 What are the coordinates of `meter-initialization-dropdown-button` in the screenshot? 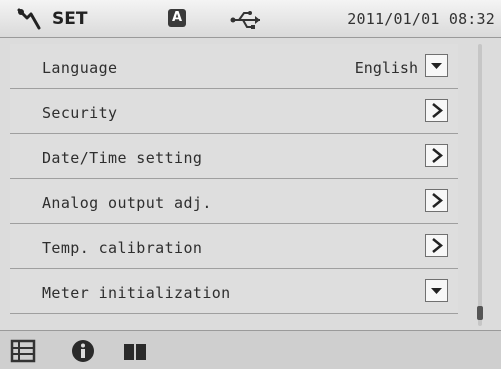 It's located at (436, 290).